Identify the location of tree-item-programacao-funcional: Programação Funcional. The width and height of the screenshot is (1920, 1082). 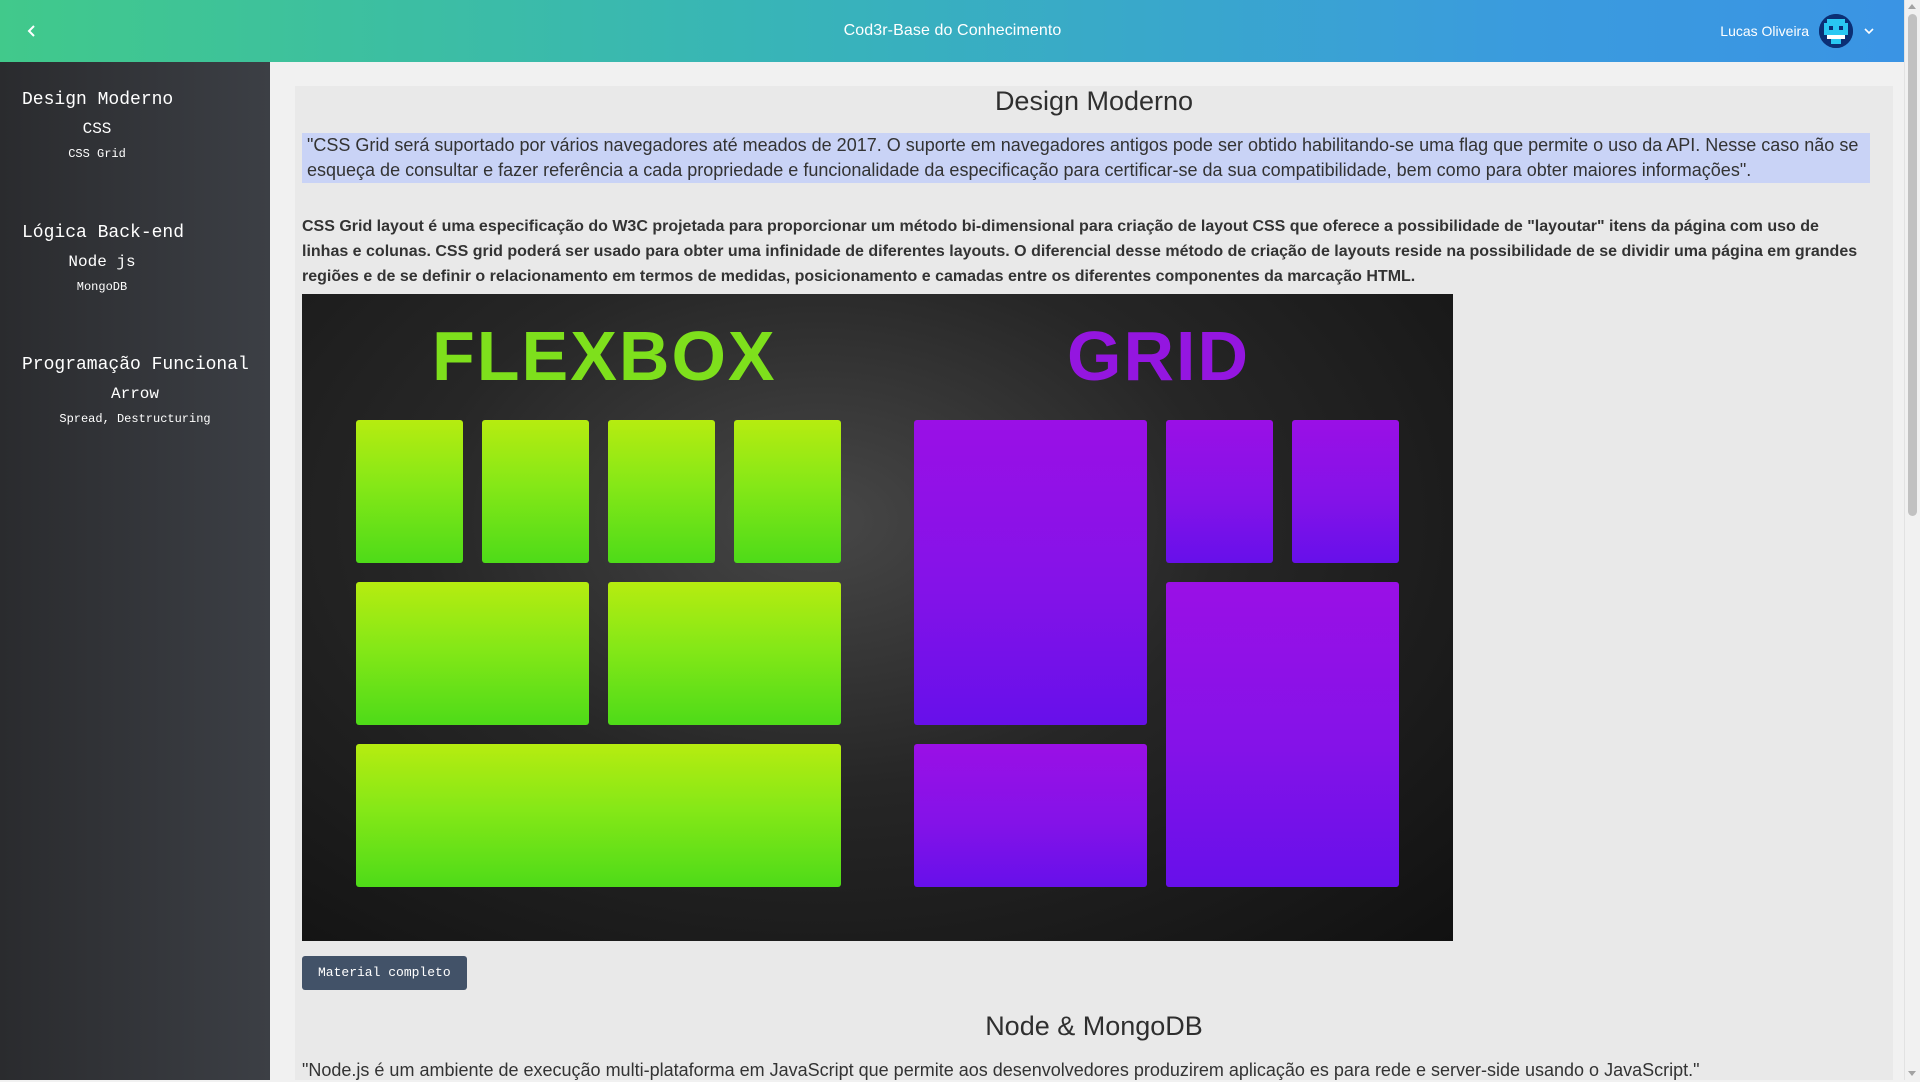
(135, 365).